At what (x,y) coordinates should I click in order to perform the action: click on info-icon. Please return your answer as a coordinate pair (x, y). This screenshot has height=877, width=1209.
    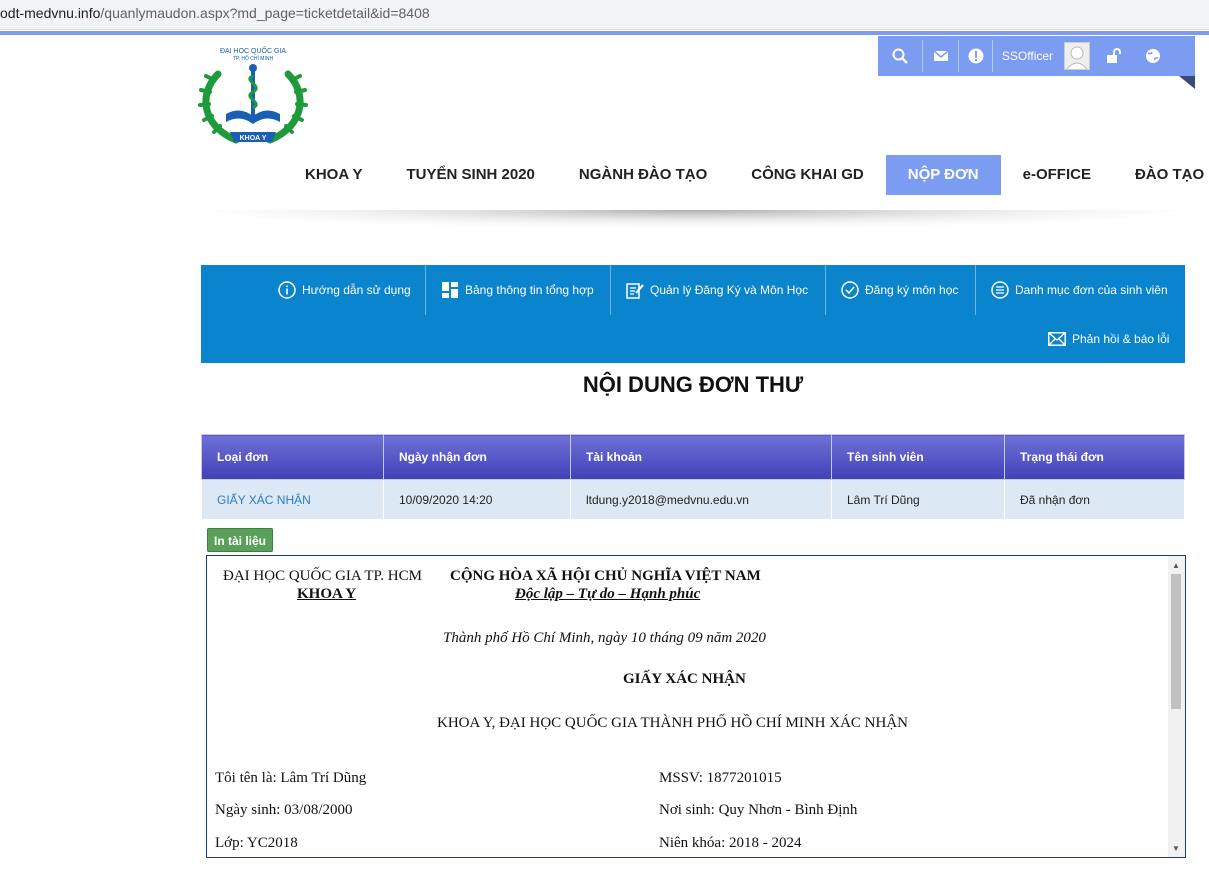
    Looking at the image, I should click on (287, 290).